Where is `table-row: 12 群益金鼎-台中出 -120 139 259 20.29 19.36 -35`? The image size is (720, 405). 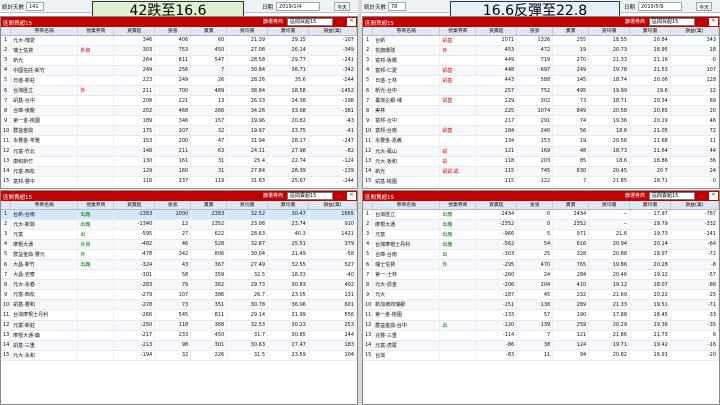 table-row: 12 群益金鼎-台中出 -120 139 259 20.29 19.36 -35 is located at coordinates (541, 325).